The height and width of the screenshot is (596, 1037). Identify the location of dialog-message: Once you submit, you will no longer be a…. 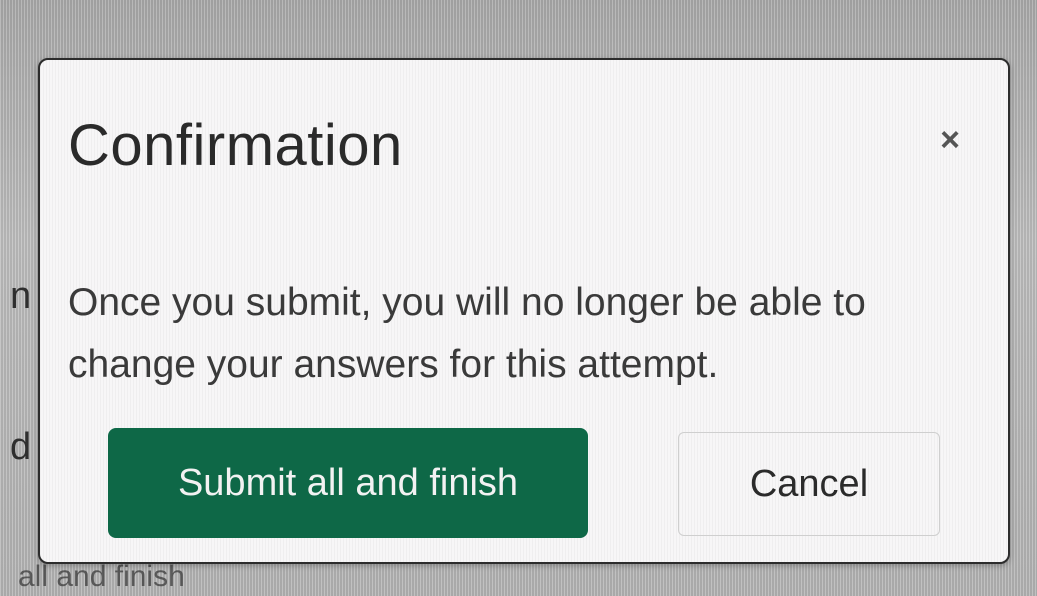
(467, 333).